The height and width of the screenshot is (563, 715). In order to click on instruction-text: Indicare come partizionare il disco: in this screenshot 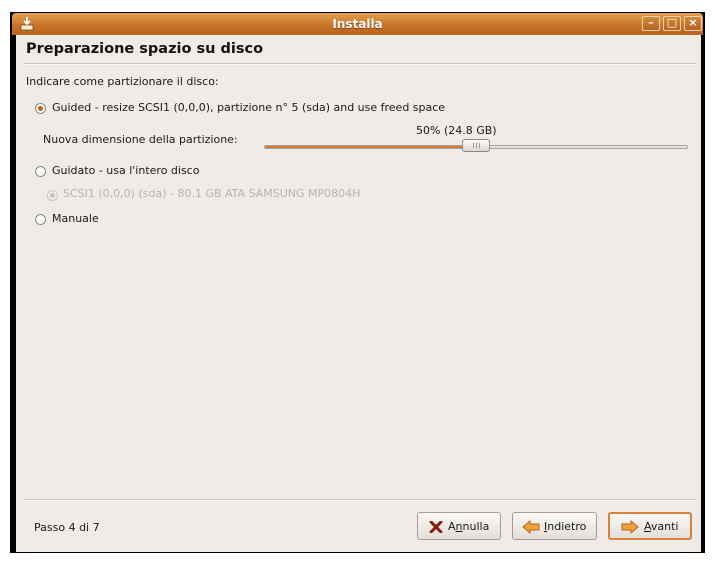, I will do `click(122, 81)`.